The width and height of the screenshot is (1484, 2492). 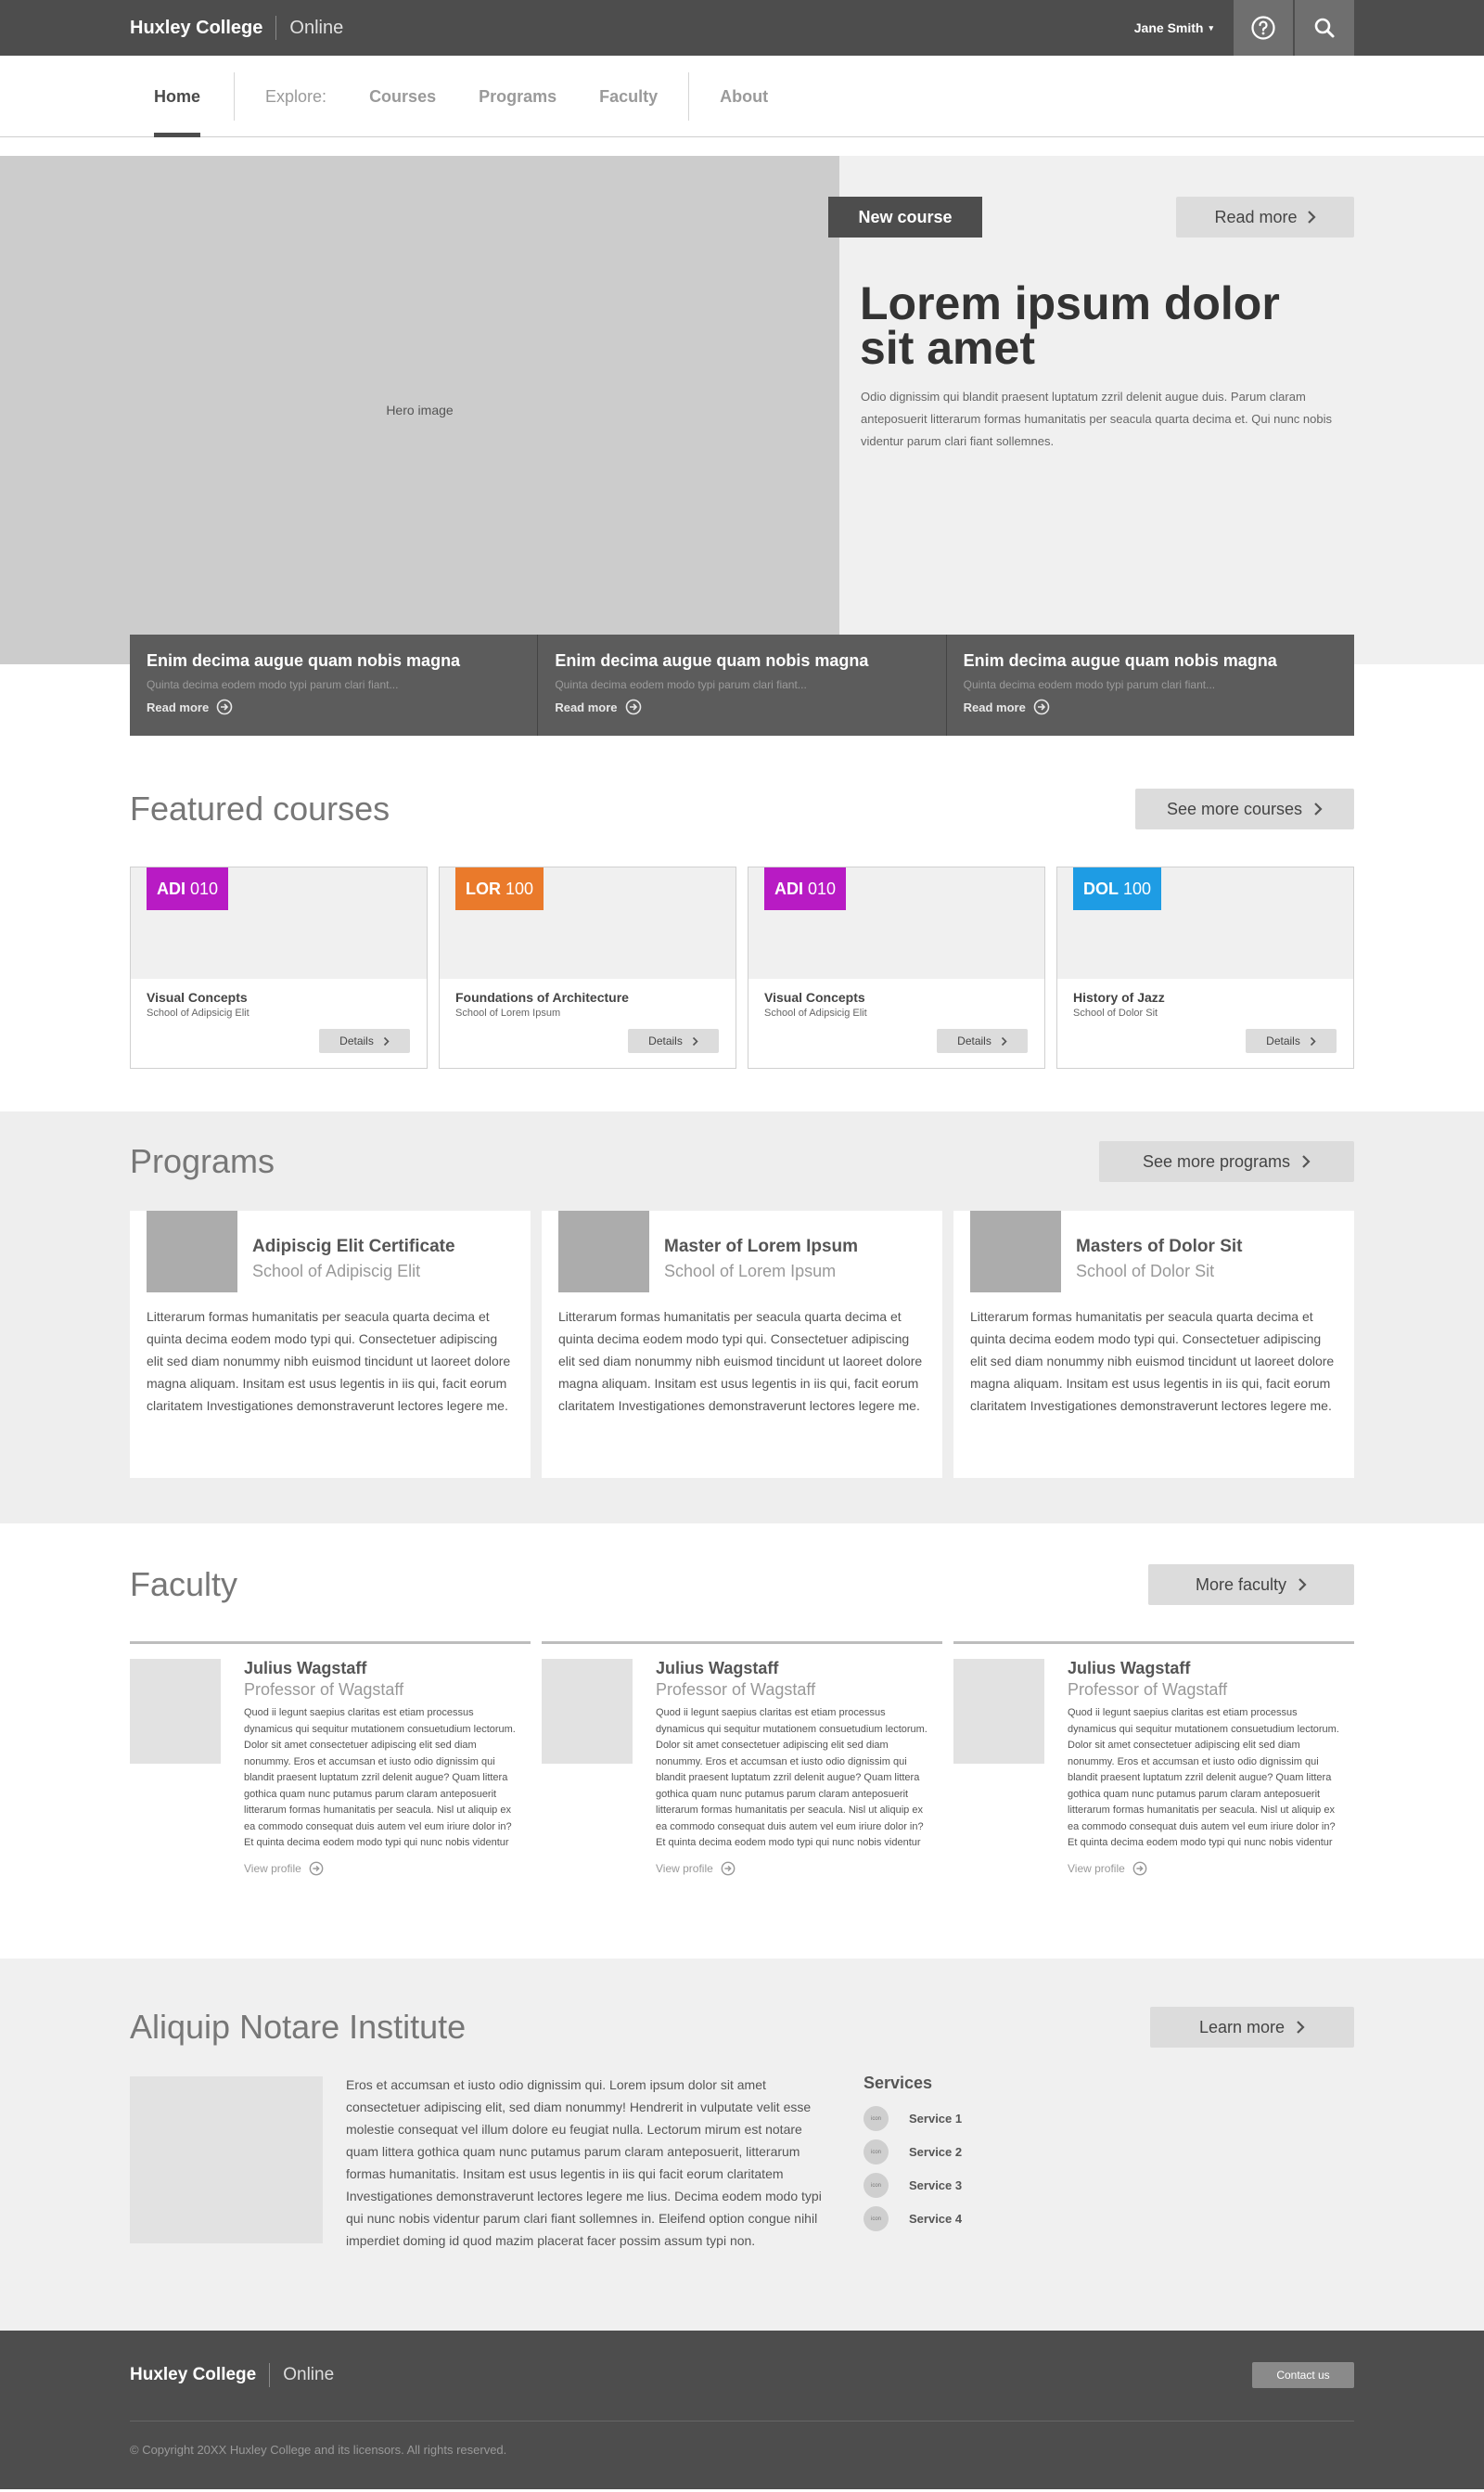 I want to click on nav-home: Home, so click(x=177, y=96).